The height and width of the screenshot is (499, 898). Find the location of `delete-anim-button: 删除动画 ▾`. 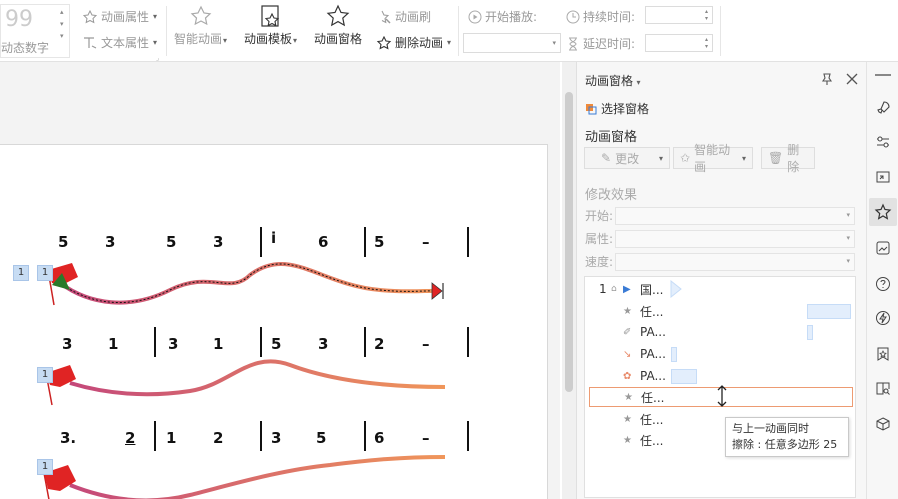

delete-anim-button: 删除动画 ▾ is located at coordinates (413, 42).